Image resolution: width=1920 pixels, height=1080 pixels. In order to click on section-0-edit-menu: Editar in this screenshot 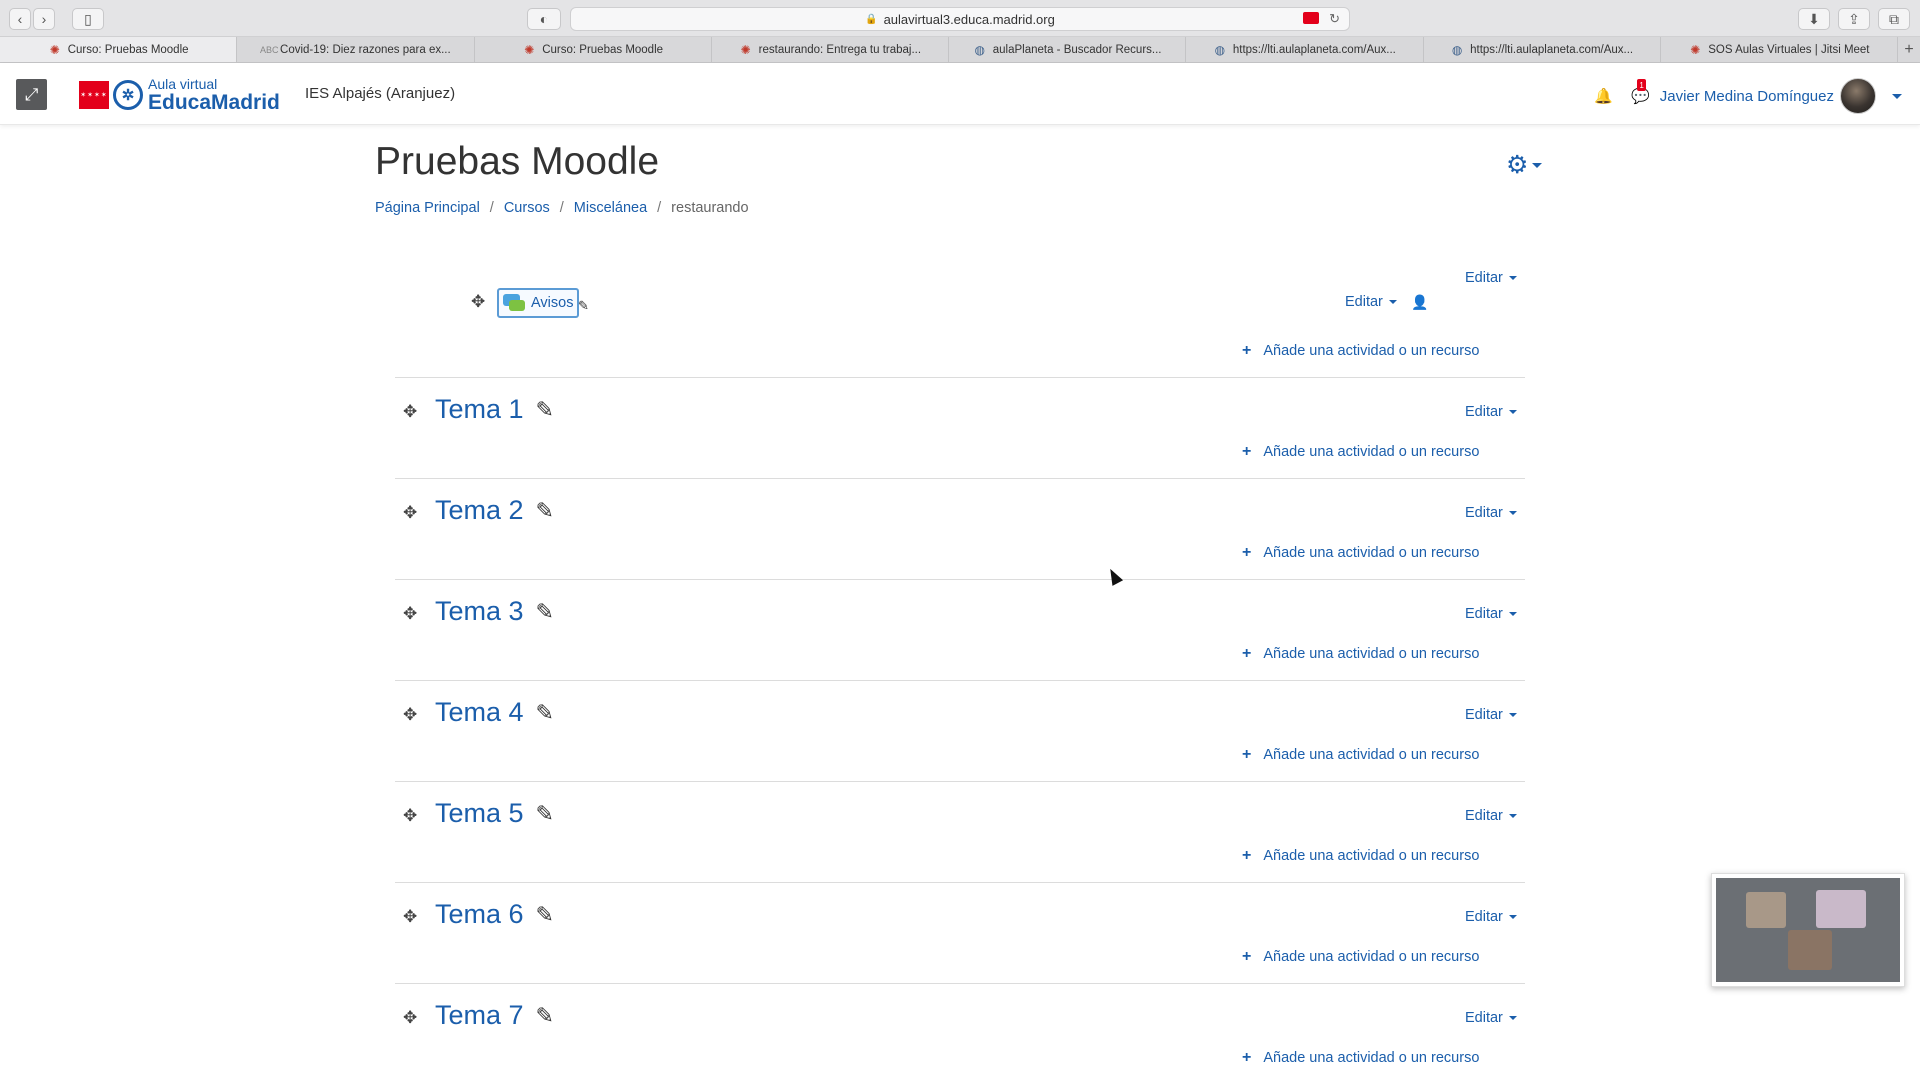, I will do `click(1491, 278)`.